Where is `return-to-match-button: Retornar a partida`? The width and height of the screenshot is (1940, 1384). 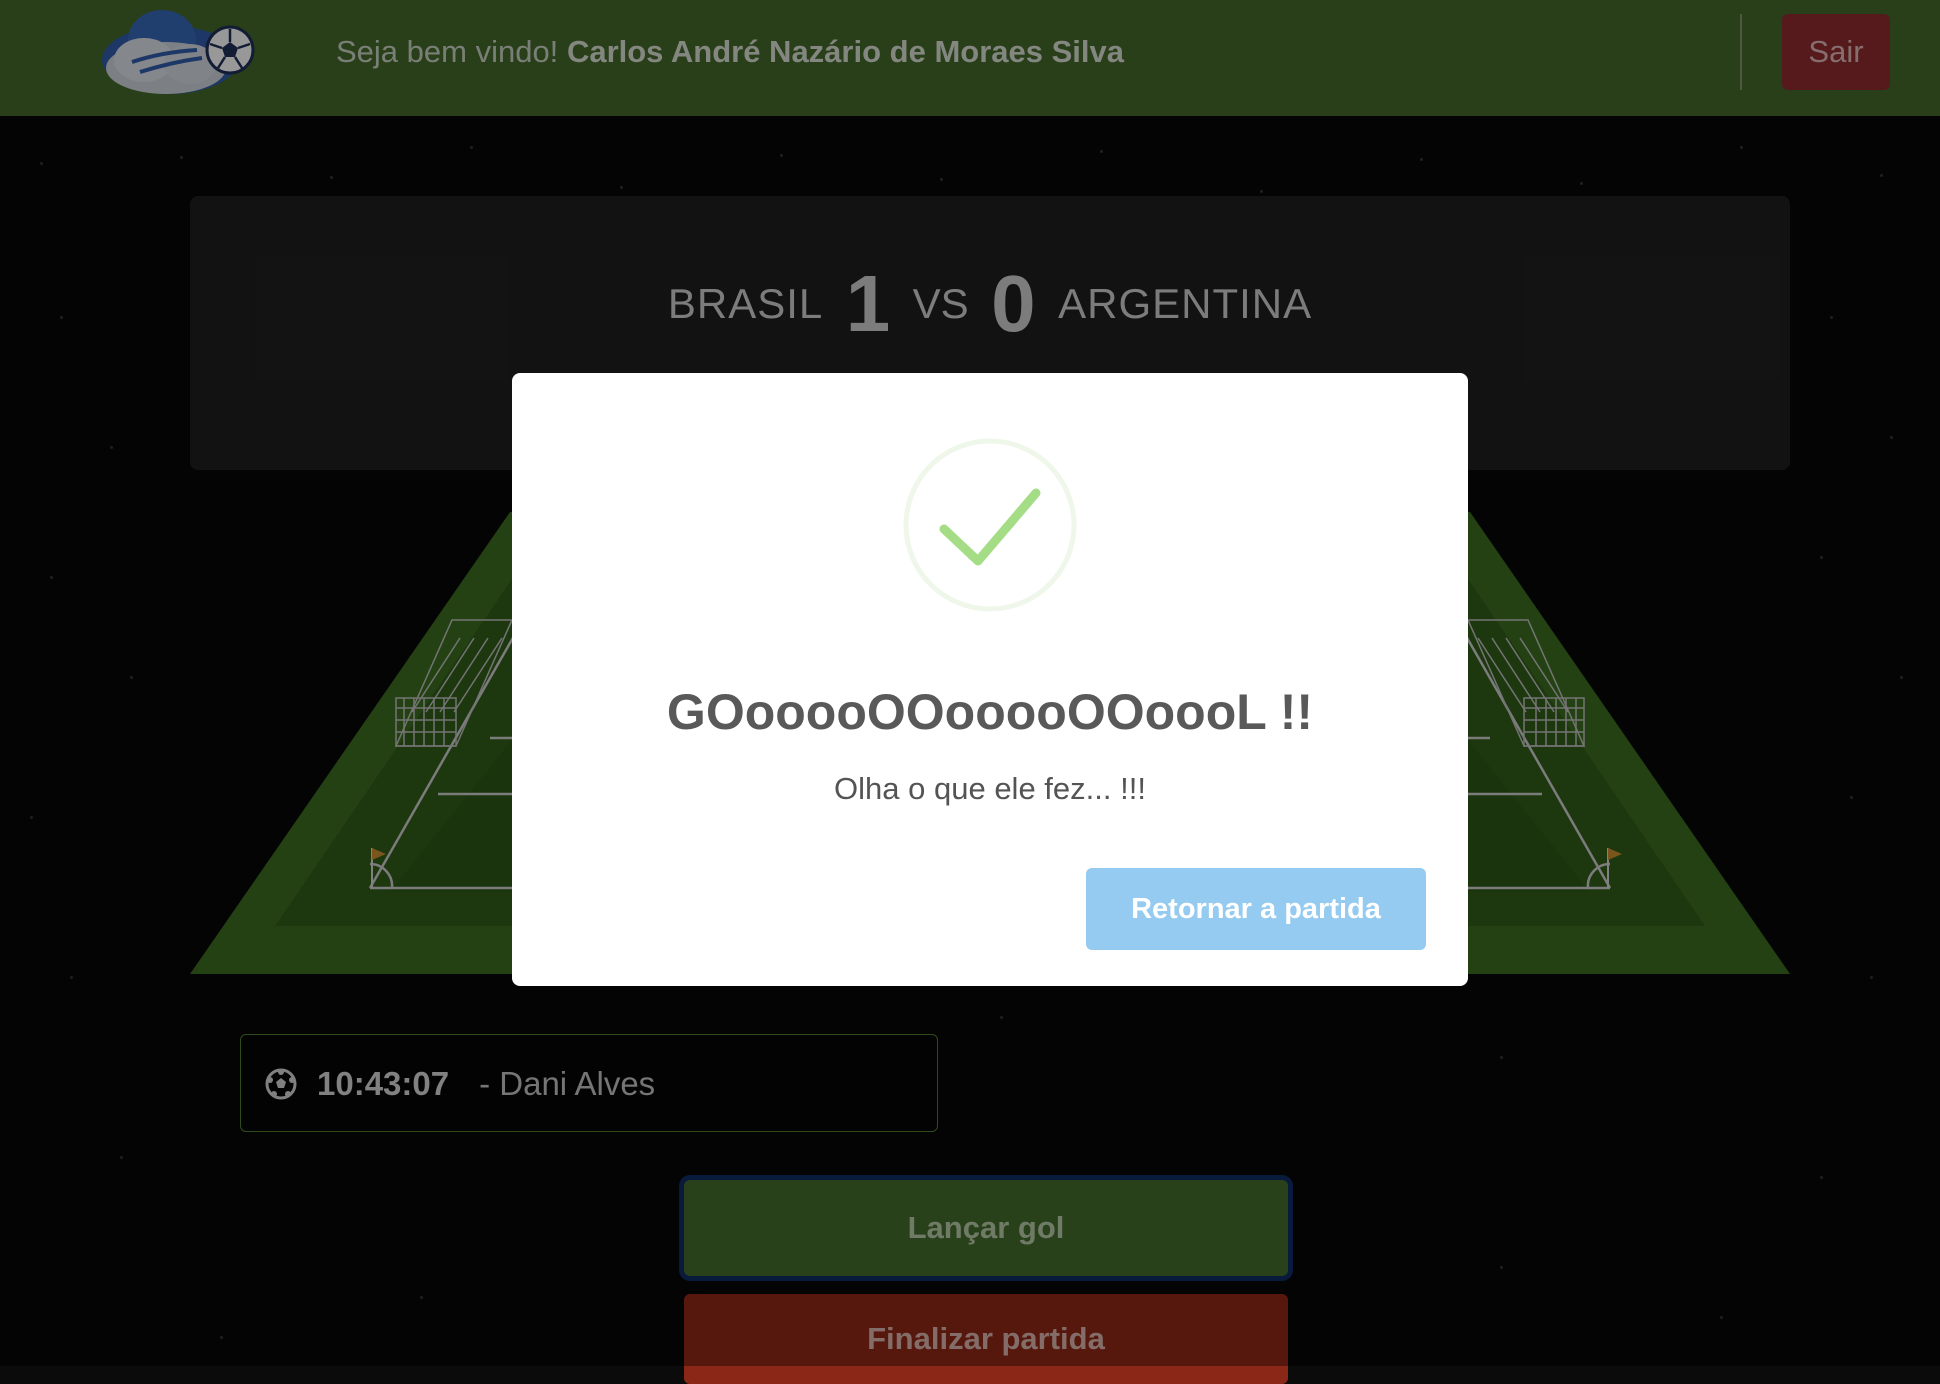 return-to-match-button: Retornar a partida is located at coordinates (1256, 909).